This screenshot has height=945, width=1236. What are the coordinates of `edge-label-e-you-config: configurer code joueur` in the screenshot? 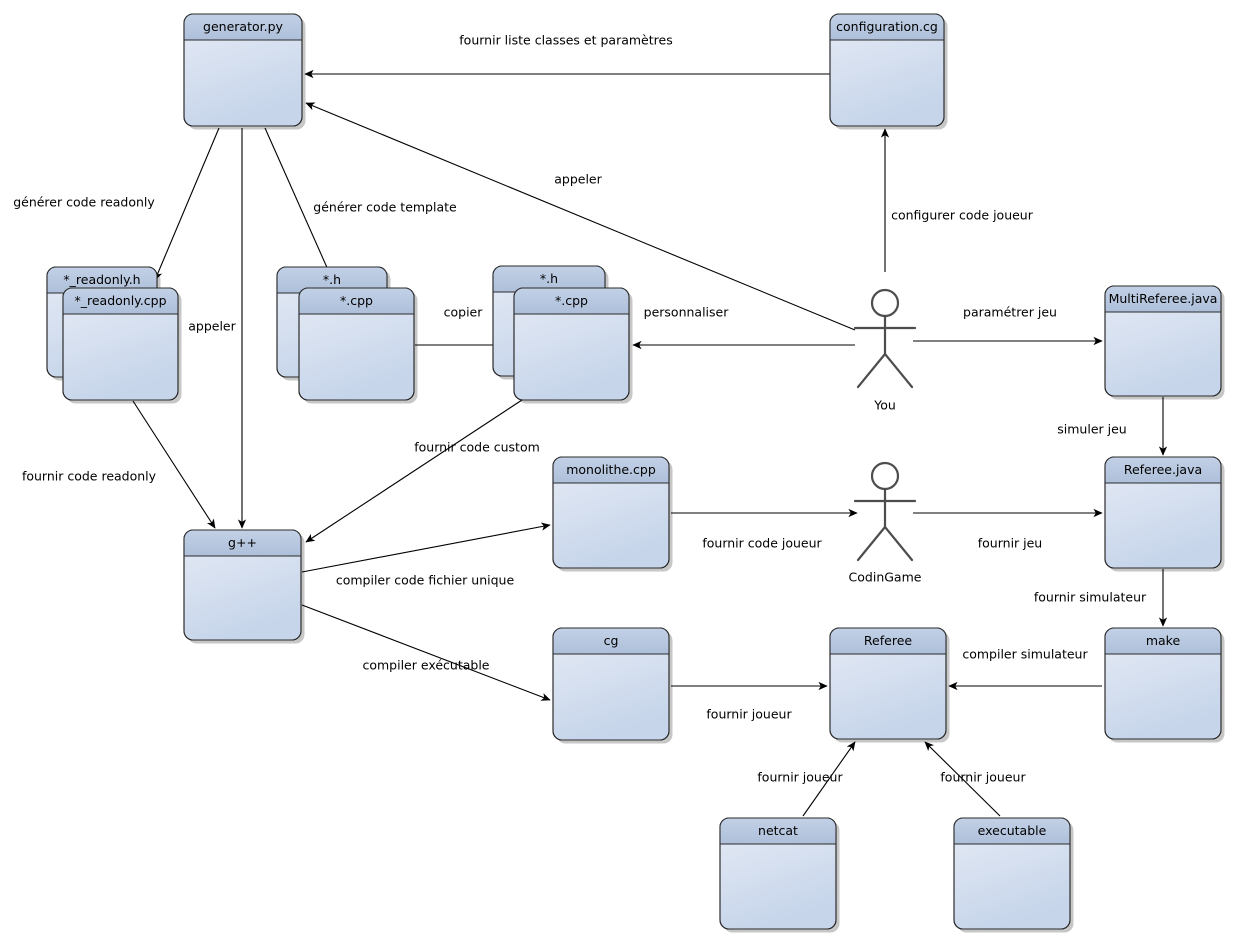 It's located at (962, 215).